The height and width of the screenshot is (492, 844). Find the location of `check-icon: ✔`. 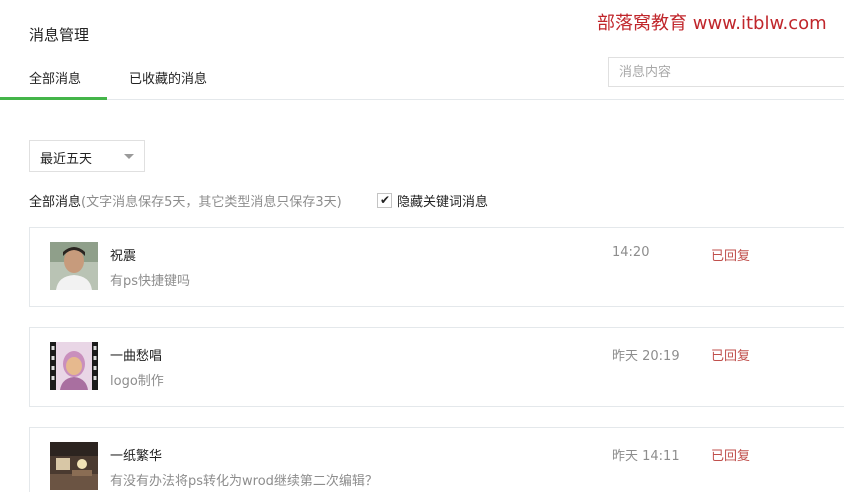

check-icon: ✔ is located at coordinates (385, 200).